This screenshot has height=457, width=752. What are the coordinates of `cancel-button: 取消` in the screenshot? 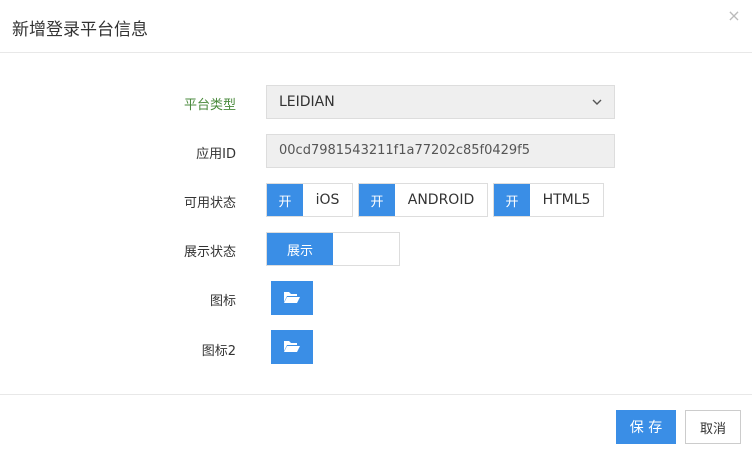 It's located at (713, 427).